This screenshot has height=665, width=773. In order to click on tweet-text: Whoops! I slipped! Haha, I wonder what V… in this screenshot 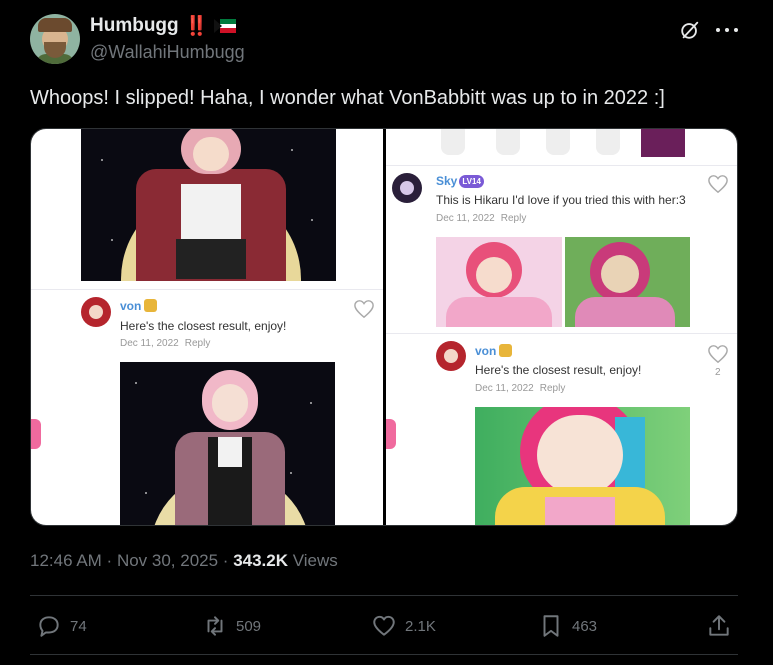, I will do `click(347, 98)`.